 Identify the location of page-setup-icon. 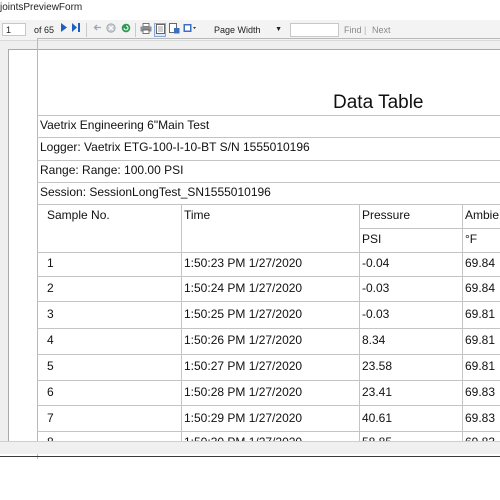
(174, 30).